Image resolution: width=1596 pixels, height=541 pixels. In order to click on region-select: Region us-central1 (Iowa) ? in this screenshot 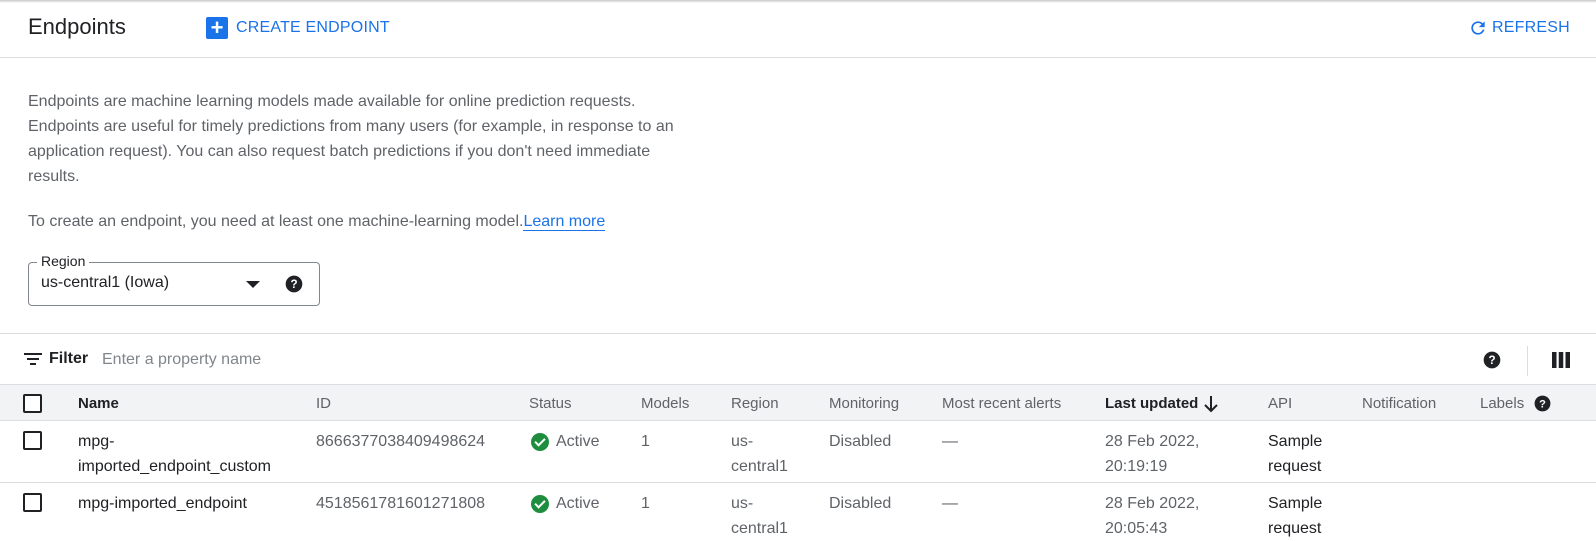, I will do `click(174, 279)`.